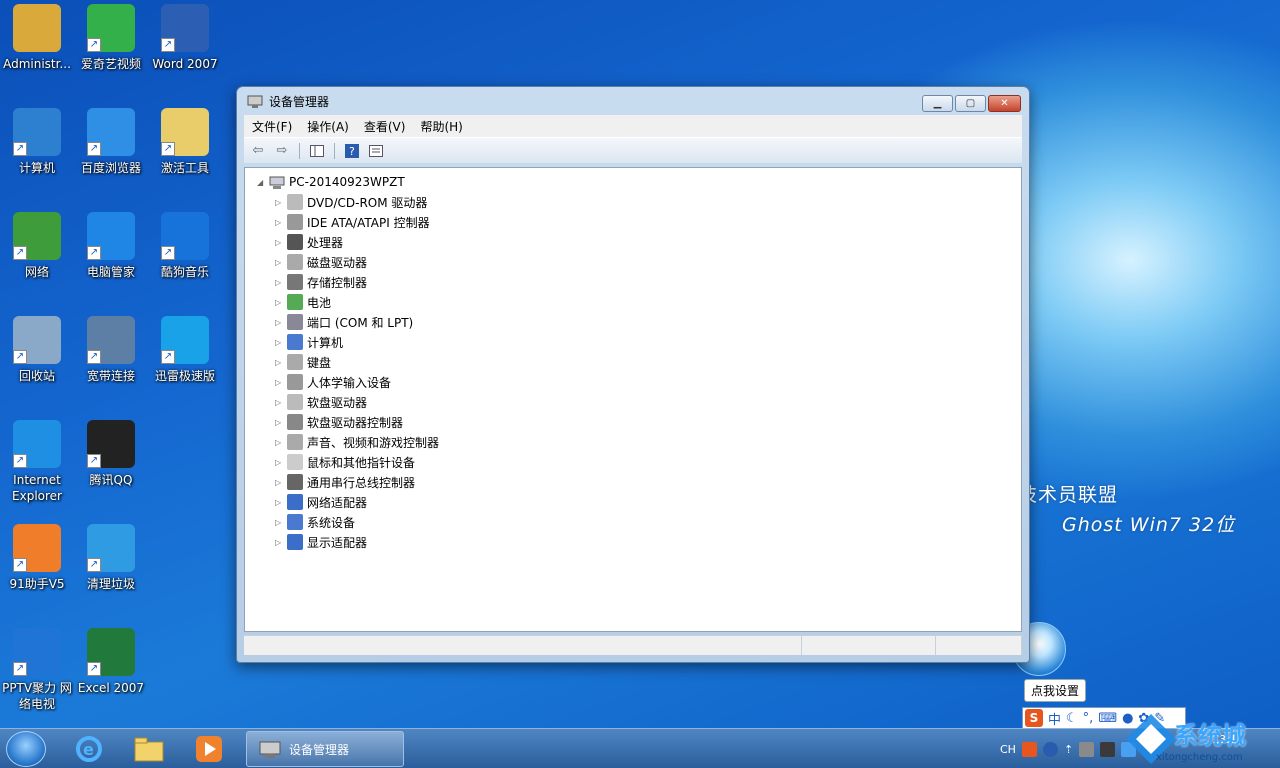 This screenshot has height=768, width=1280. I want to click on desktop-icon-1: ↗ 爱奇艺视频, so click(111, 38).